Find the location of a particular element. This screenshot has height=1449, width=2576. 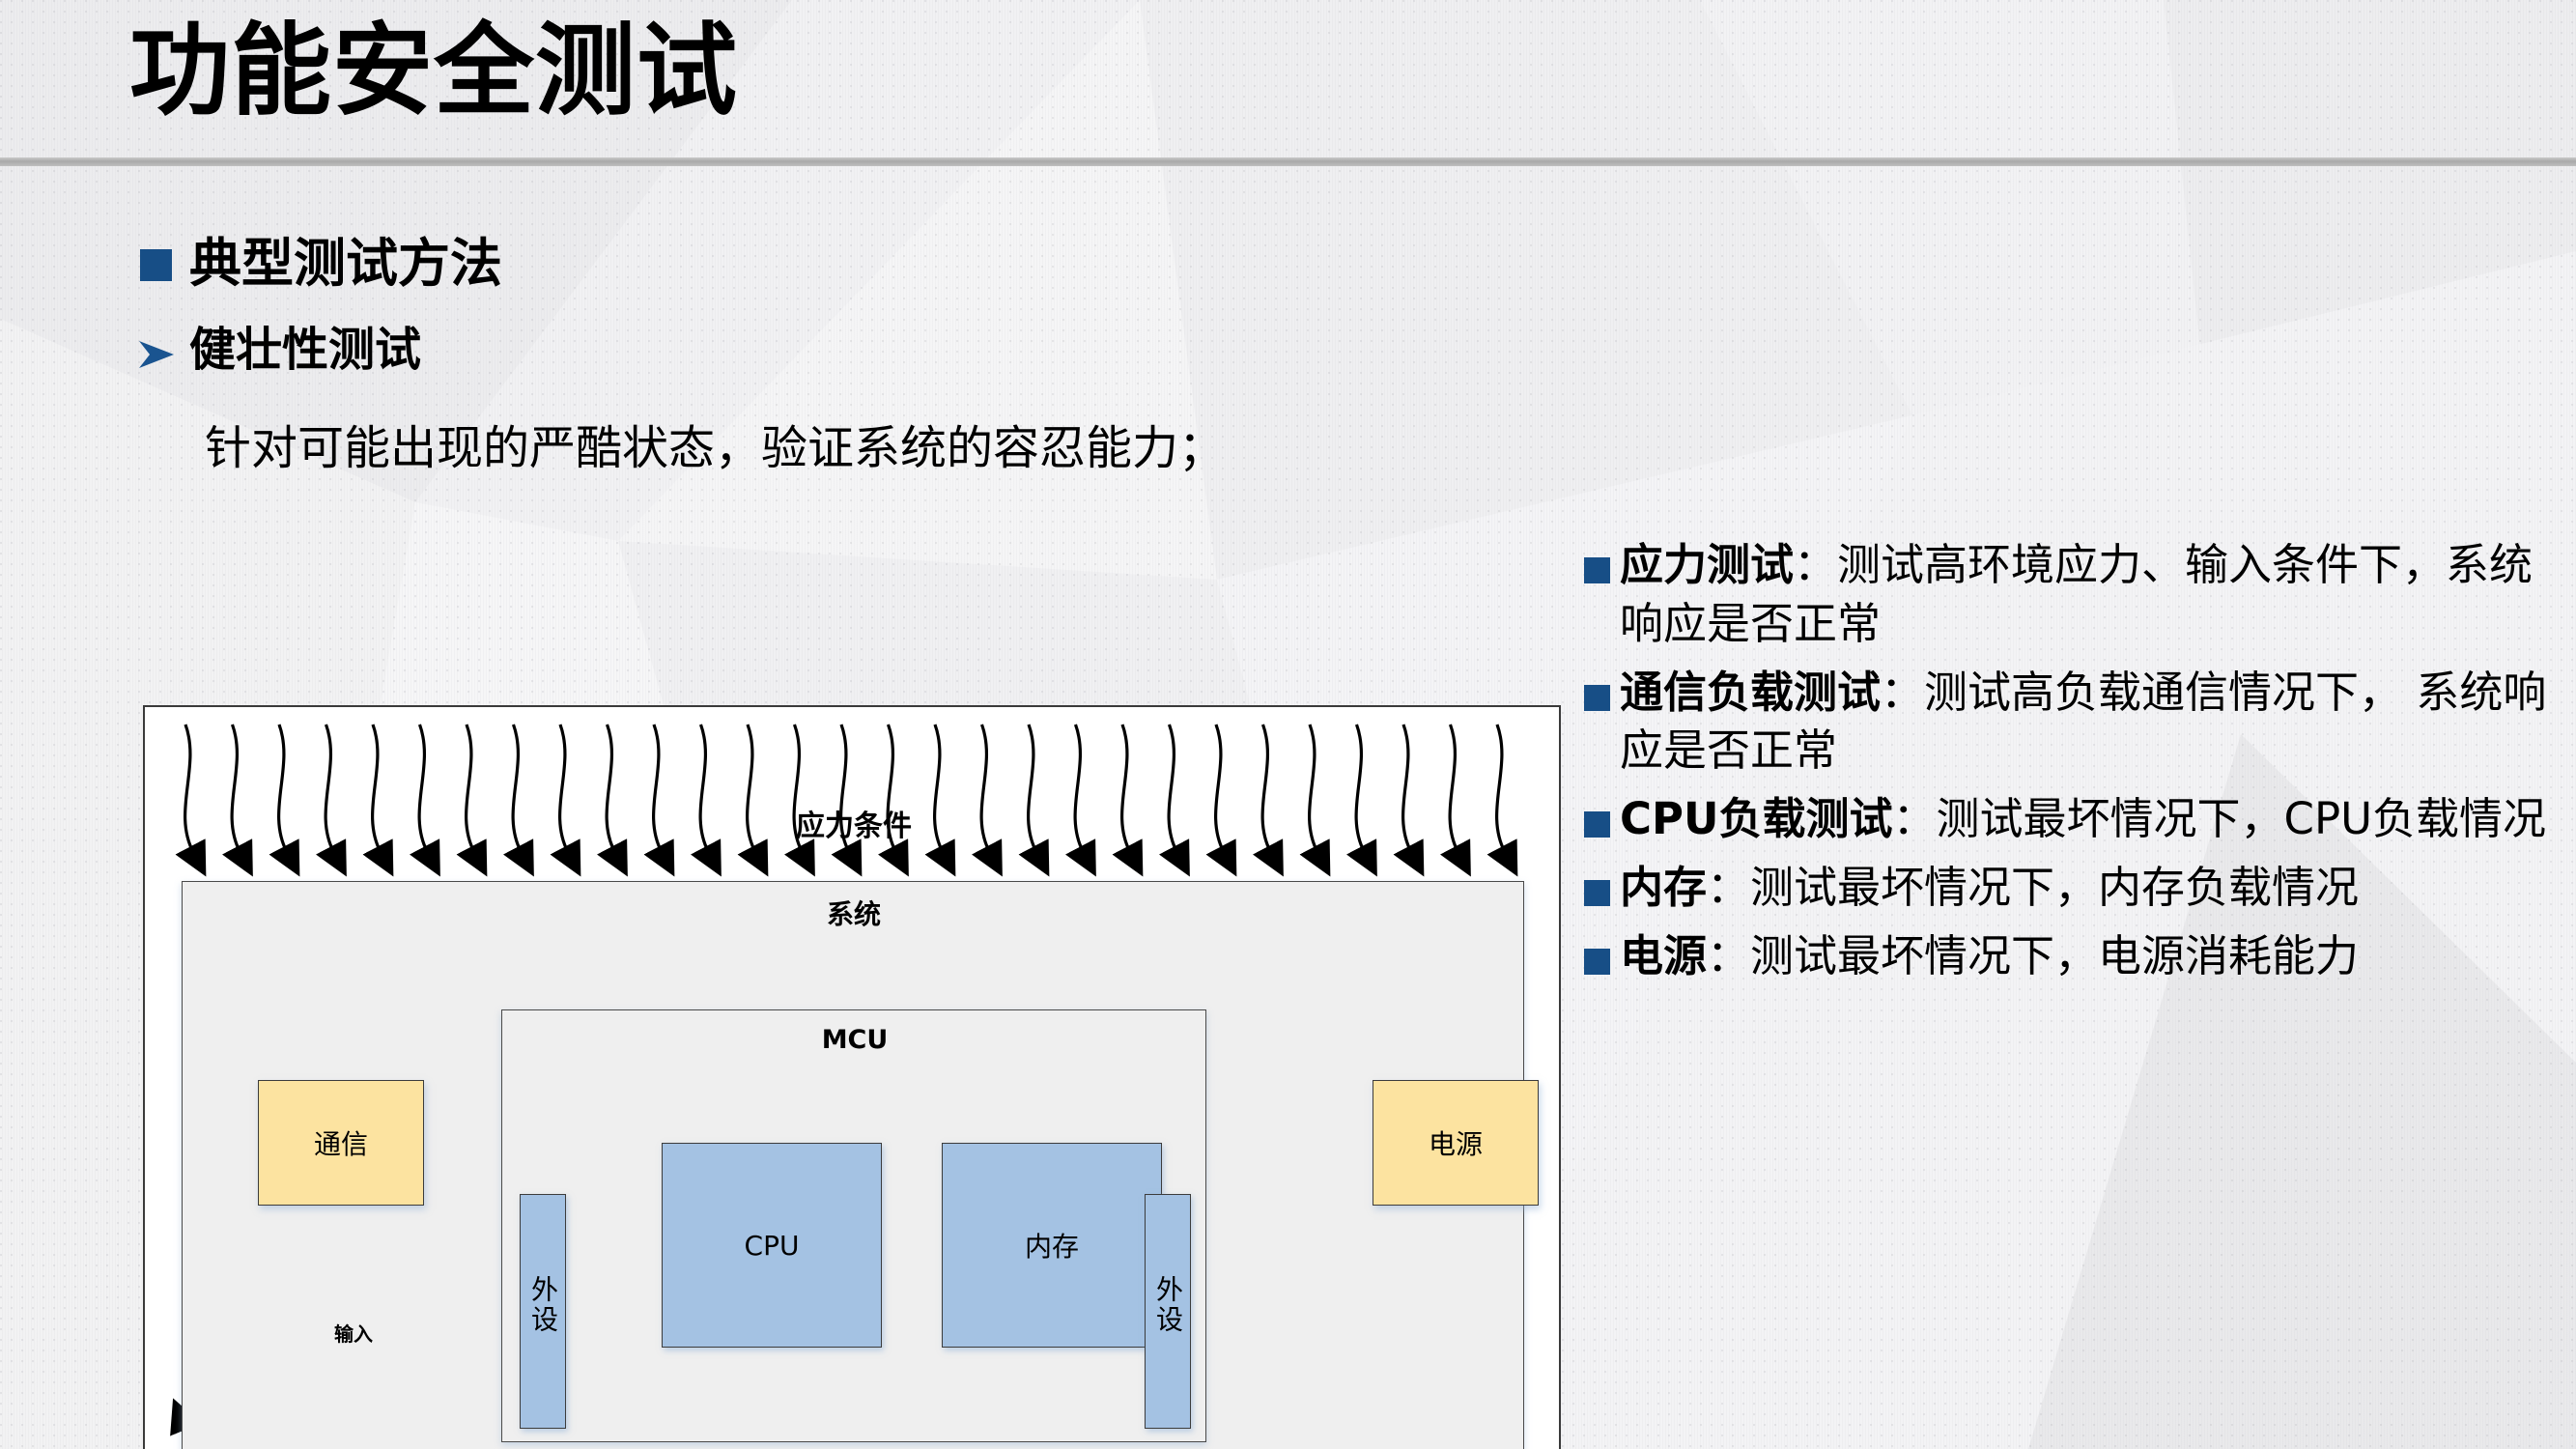

right-panel-item-body: ：测试最坏情况下，电源消耗能力 is located at coordinates (2033, 955).